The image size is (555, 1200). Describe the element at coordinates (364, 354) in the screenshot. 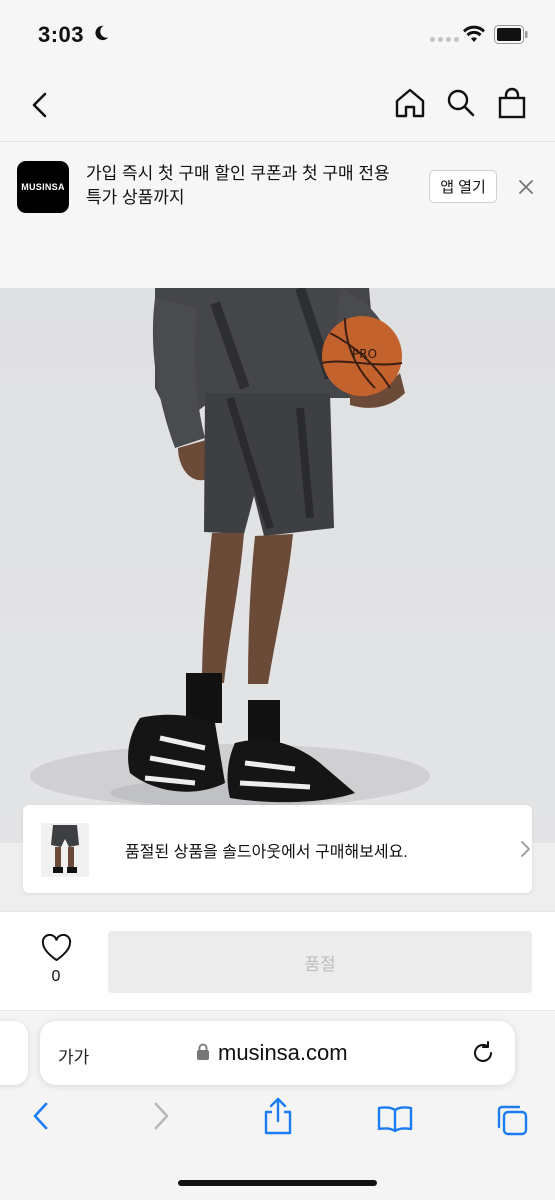

I see `svg-text: PRO` at that location.